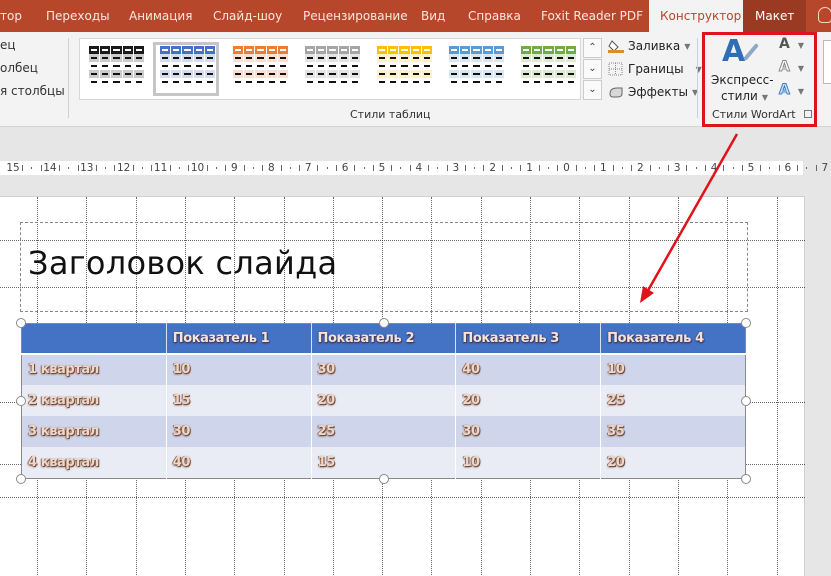 This screenshot has width=831, height=576. I want to click on table-styles-group-label: Стили таблиц, so click(390, 114).